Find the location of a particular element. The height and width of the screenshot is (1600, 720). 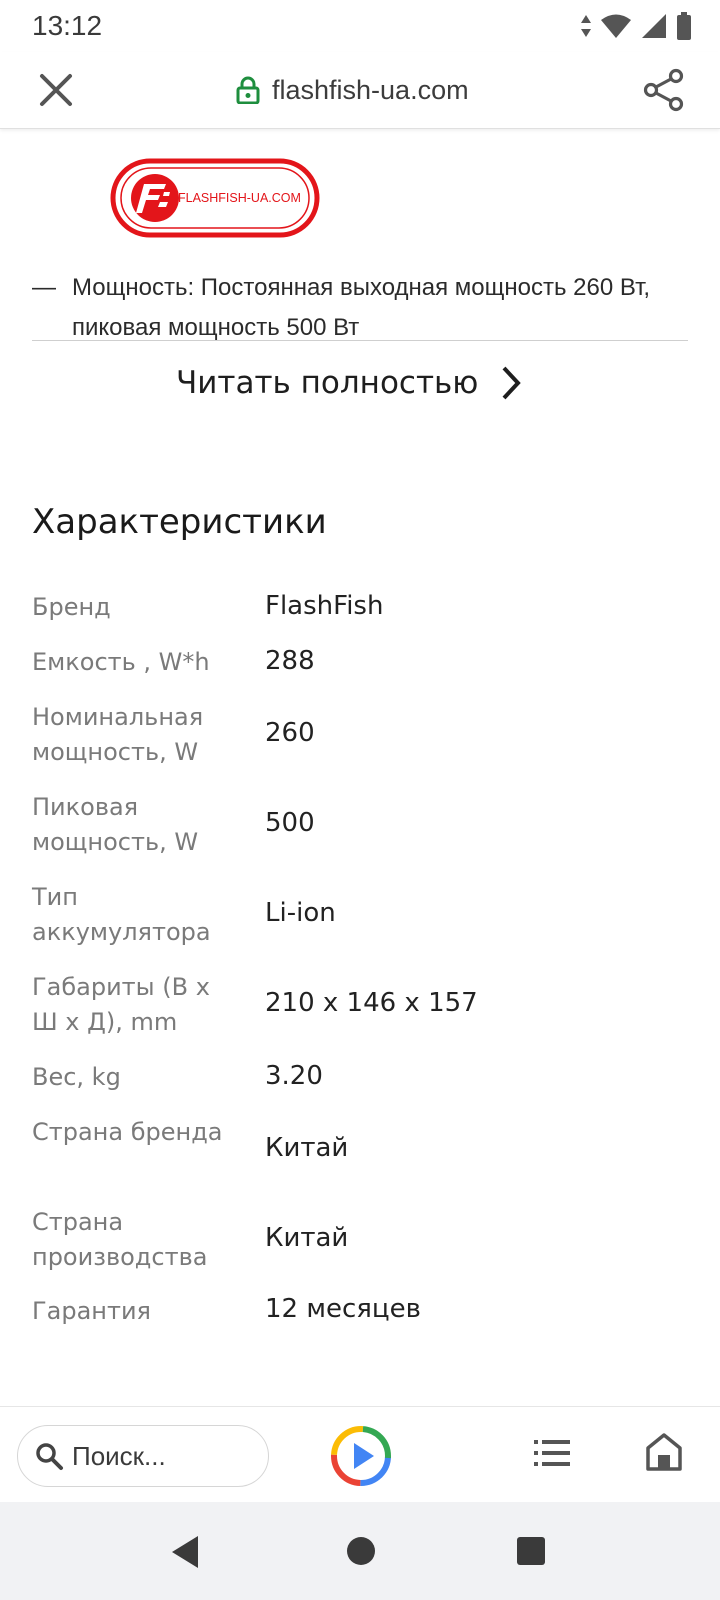

back-icon is located at coordinates (185, 1552).